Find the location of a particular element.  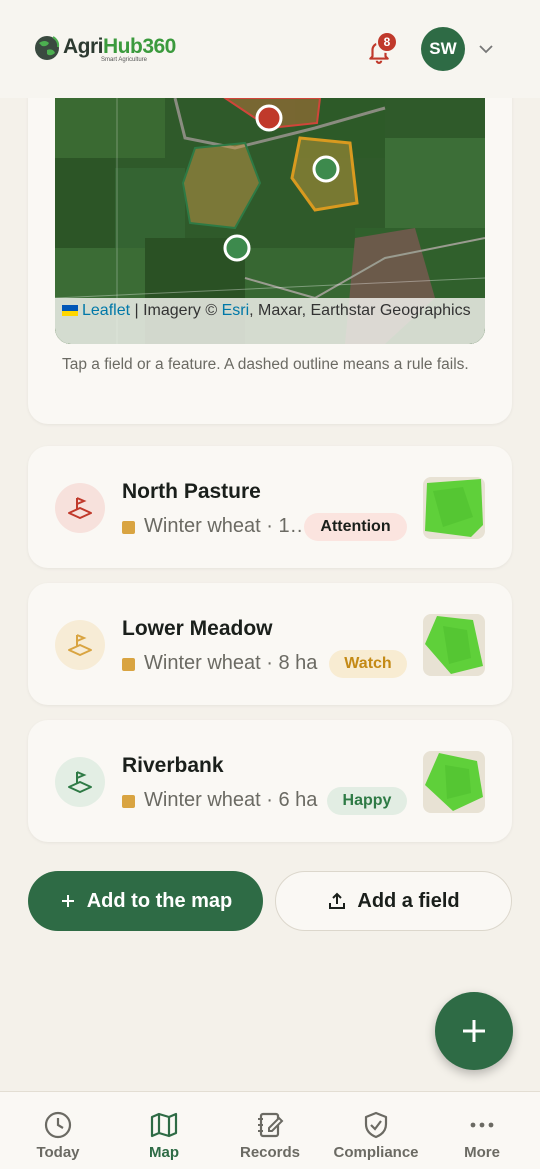

ukraine-flag-icon is located at coordinates (70, 310).